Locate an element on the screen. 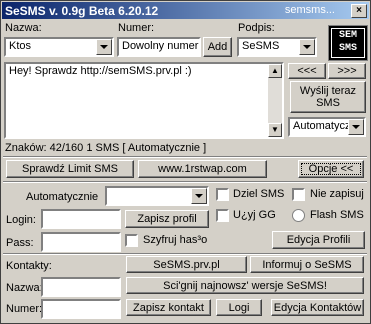 The height and width of the screenshot is (324, 371). logo: SEM SMS is located at coordinates (348, 43).